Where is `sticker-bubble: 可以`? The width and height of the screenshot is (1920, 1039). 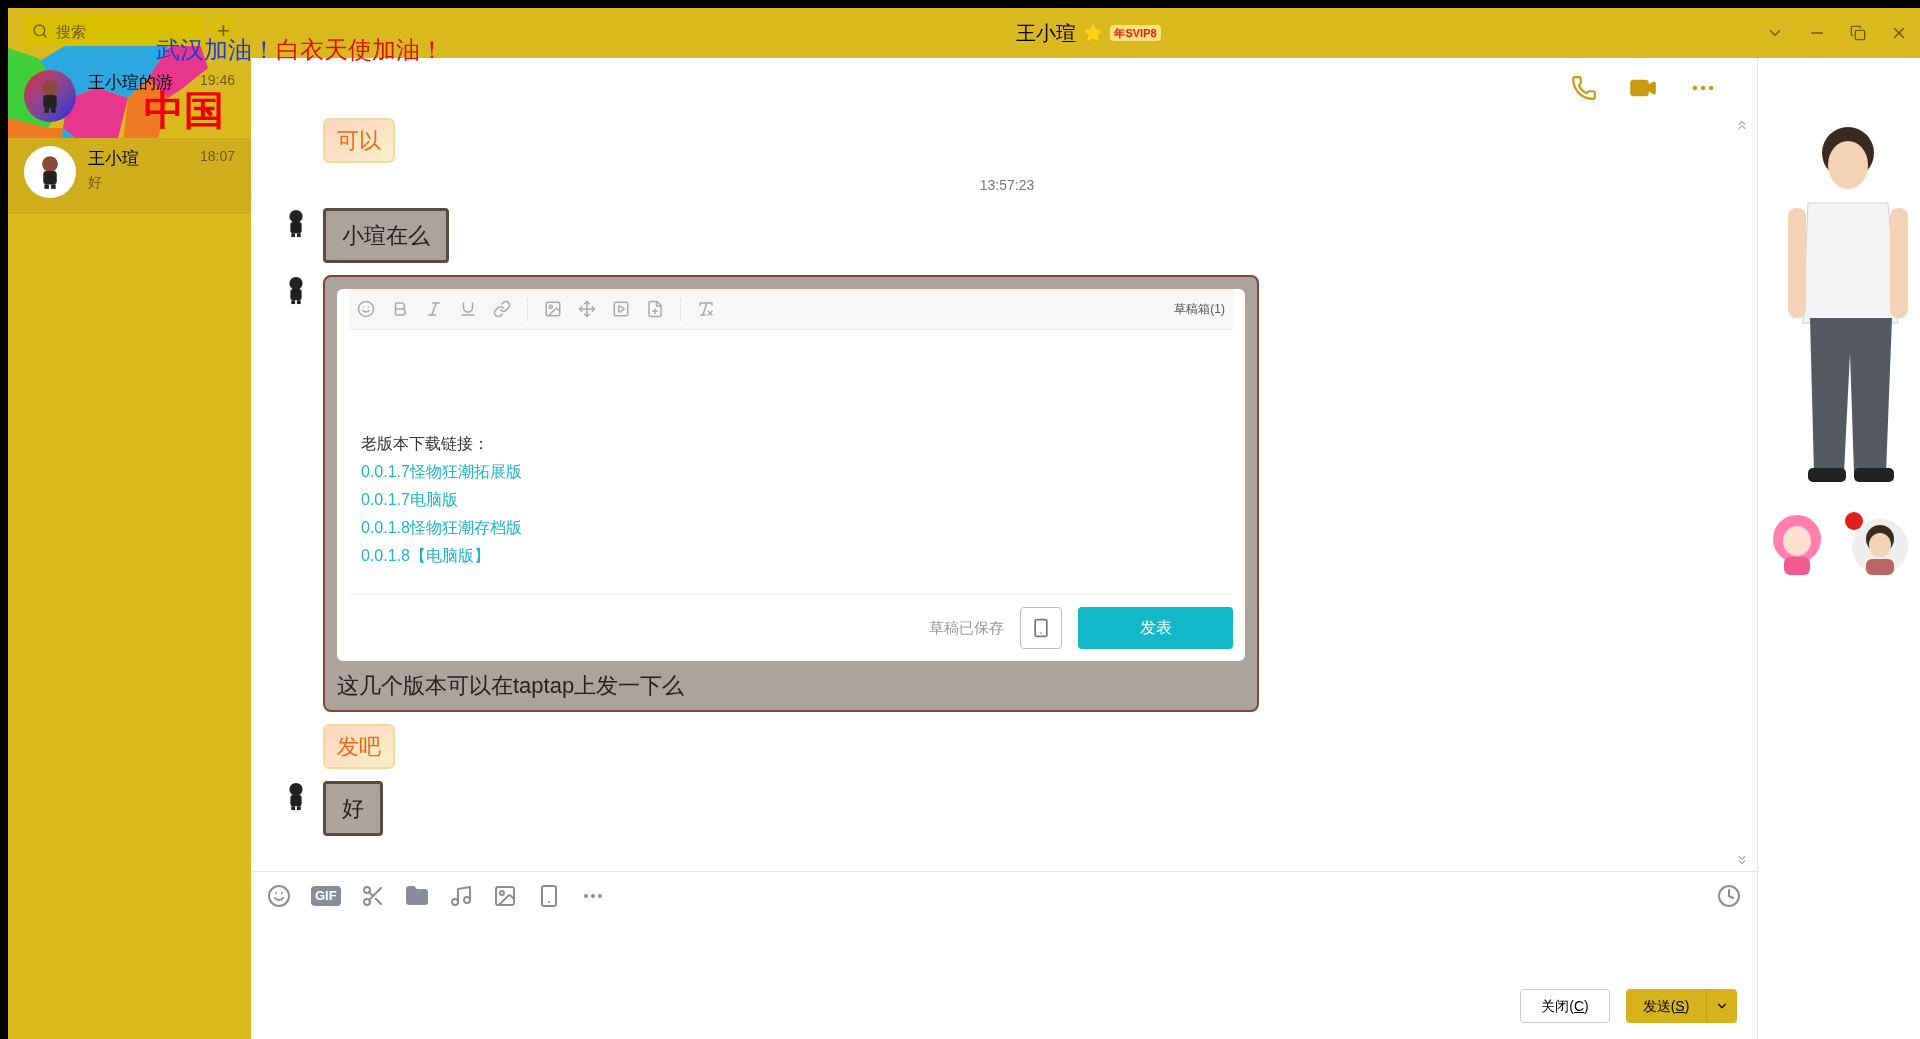 sticker-bubble: 可以 is located at coordinates (359, 140).